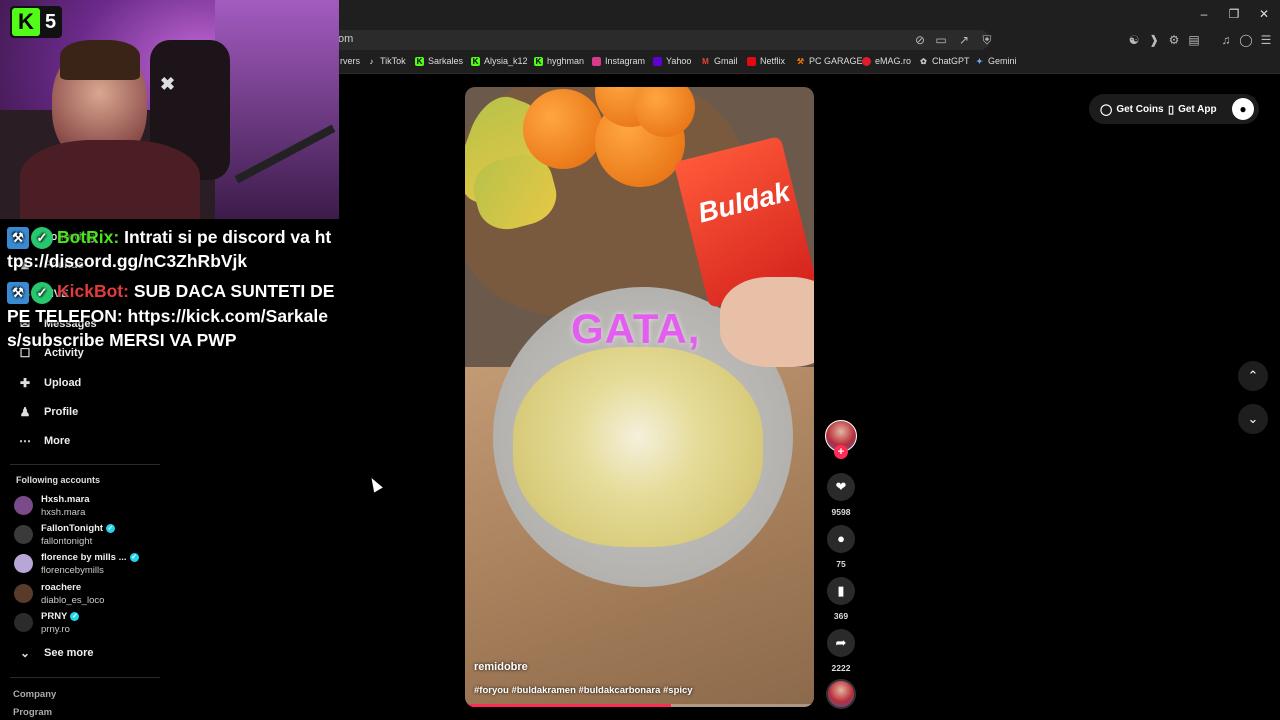 This screenshot has width=1280, height=720. I want to click on streamer-body, so click(110, 179).